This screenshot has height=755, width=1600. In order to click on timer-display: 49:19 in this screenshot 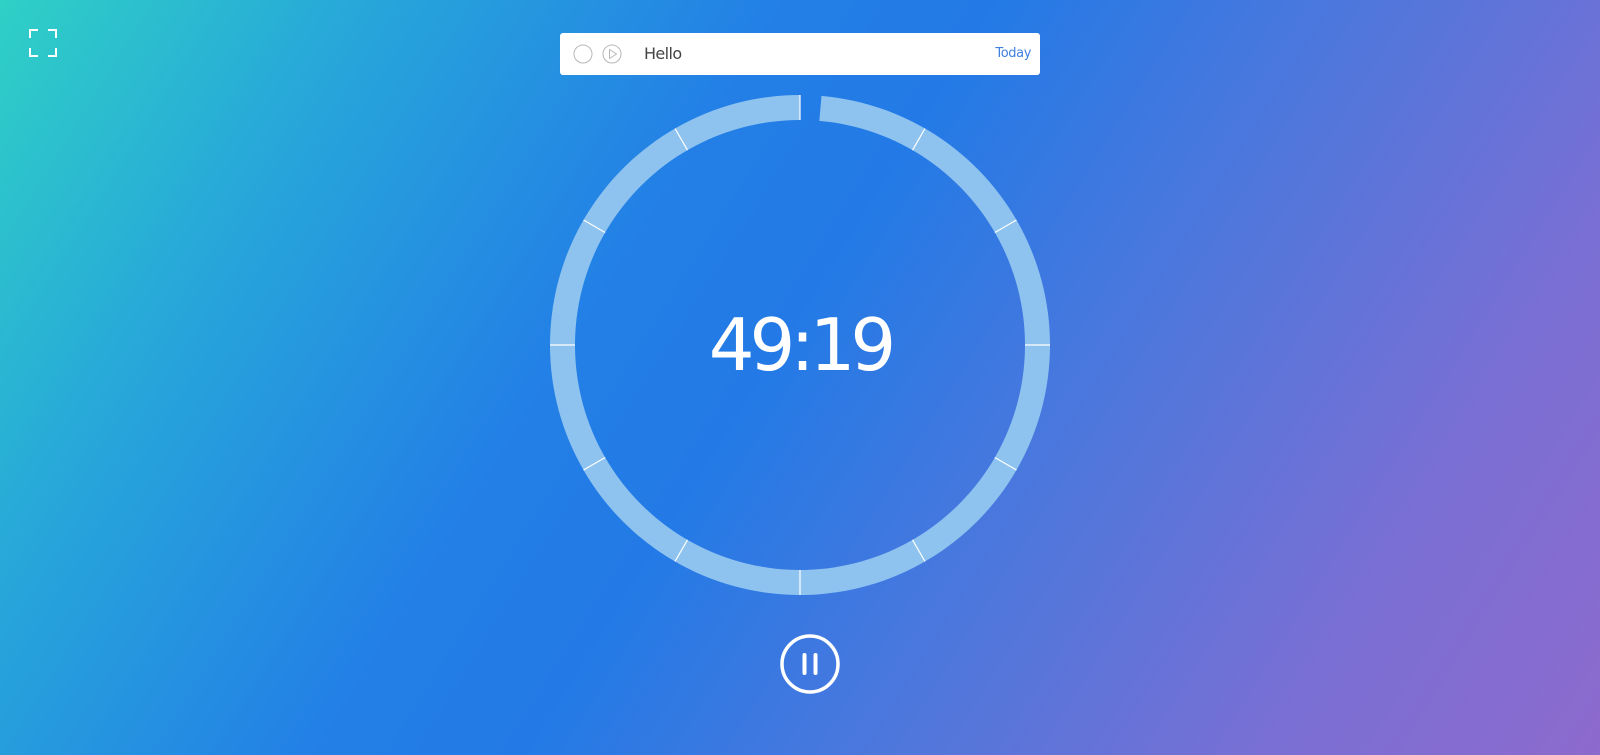, I will do `click(802, 345)`.